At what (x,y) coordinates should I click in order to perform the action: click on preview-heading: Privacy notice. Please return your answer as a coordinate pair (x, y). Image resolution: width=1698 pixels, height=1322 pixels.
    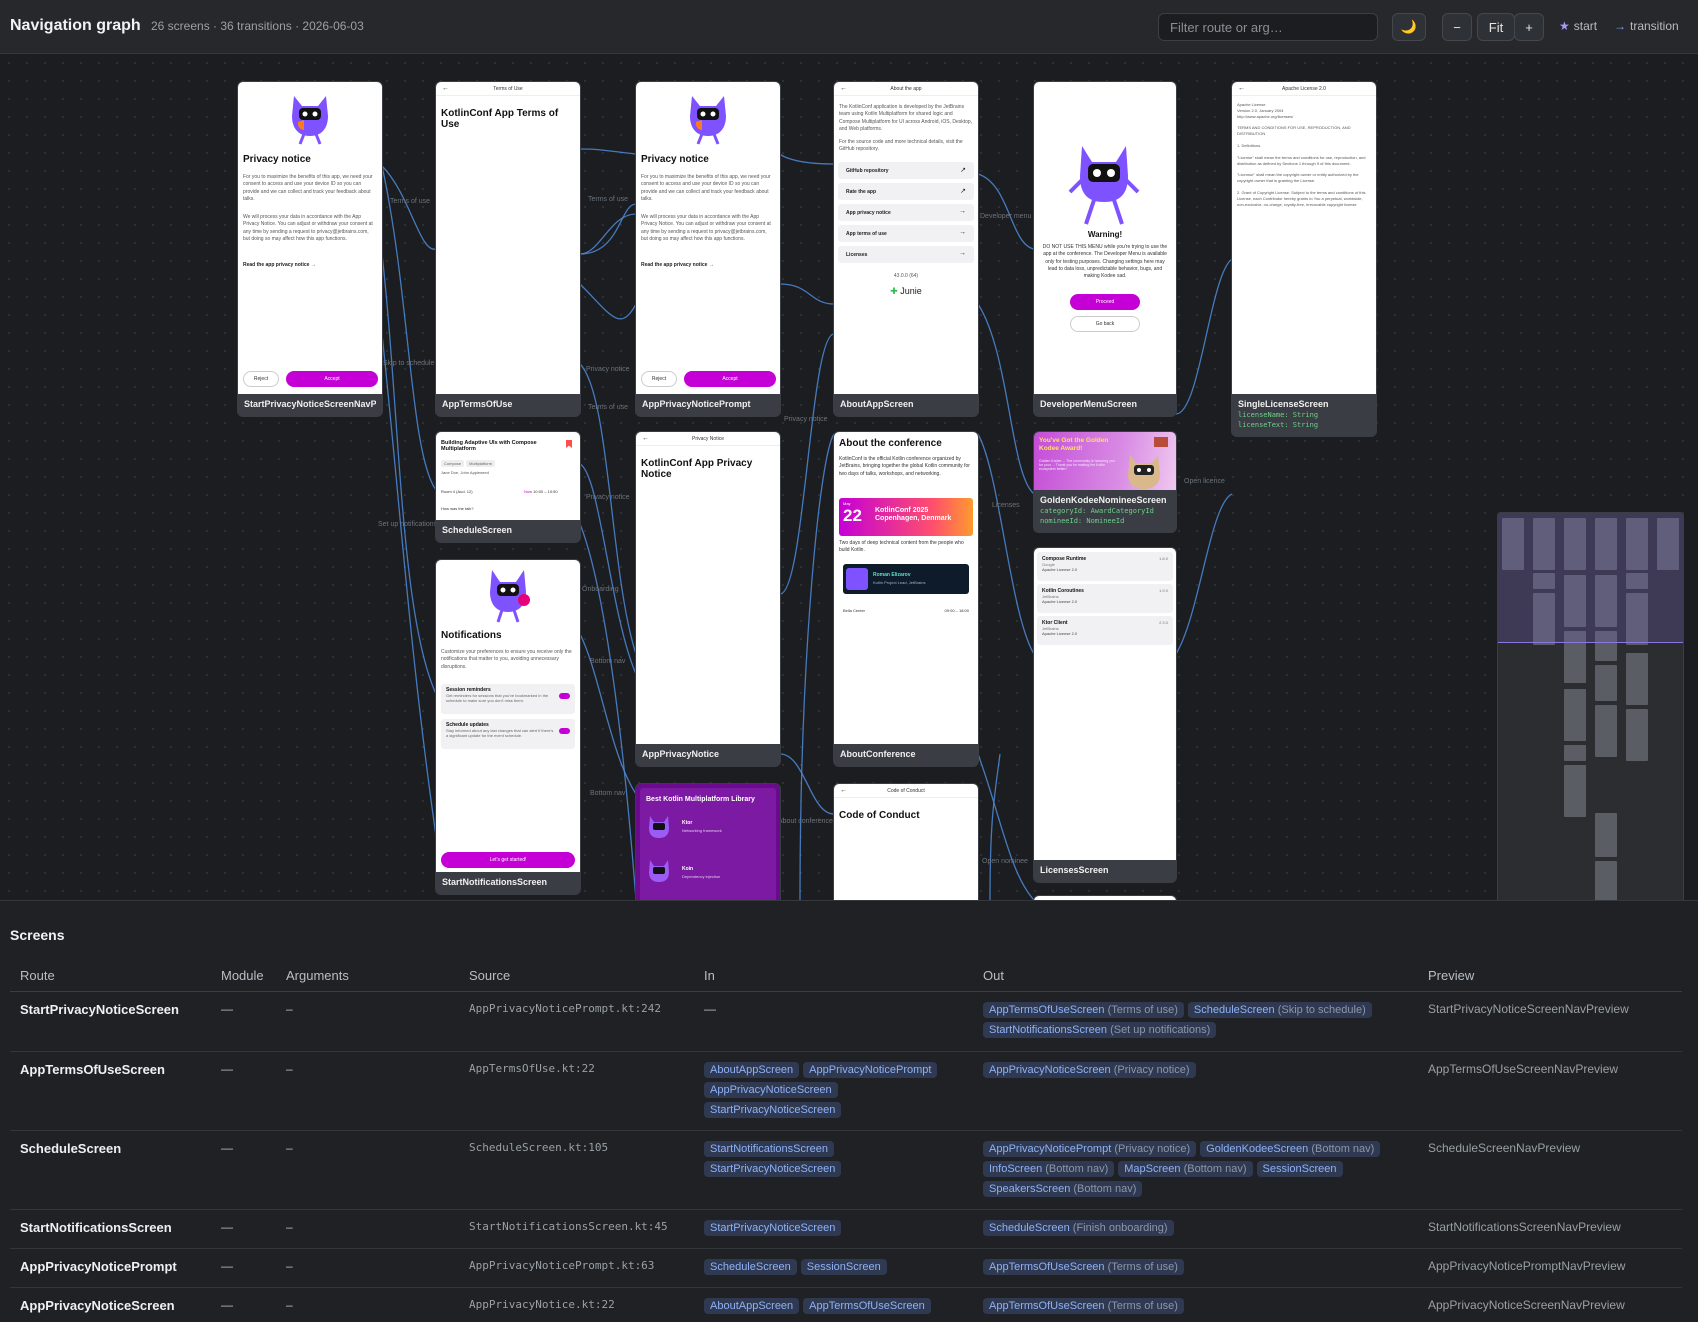
    Looking at the image, I should click on (675, 159).